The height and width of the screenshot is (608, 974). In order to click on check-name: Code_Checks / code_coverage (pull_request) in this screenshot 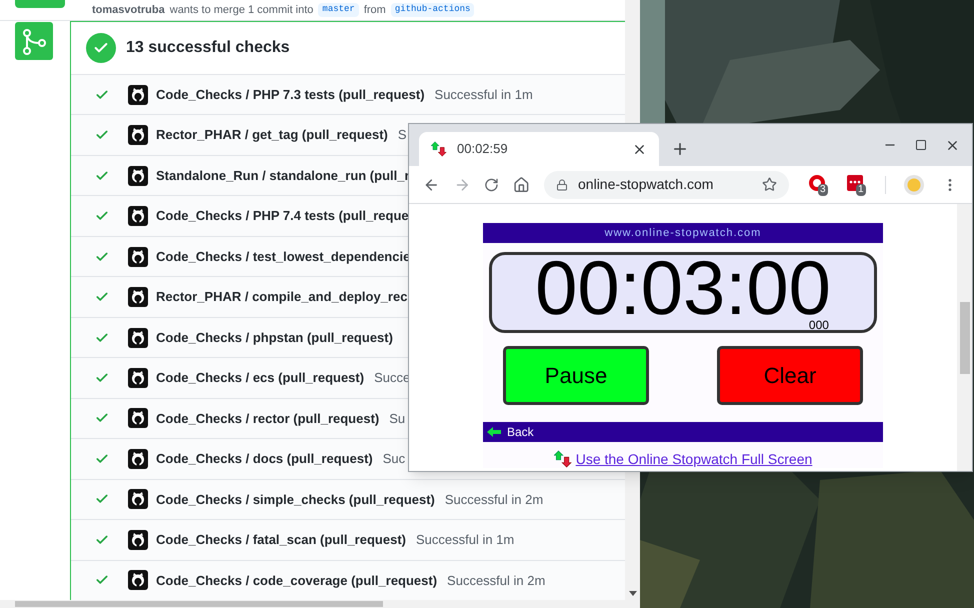, I will do `click(297, 581)`.